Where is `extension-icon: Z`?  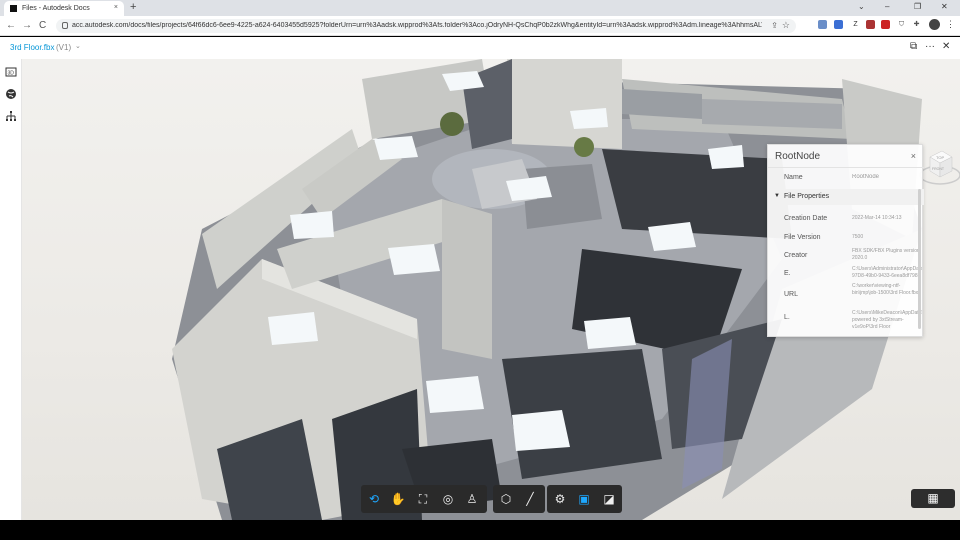 extension-icon: Z is located at coordinates (855, 24).